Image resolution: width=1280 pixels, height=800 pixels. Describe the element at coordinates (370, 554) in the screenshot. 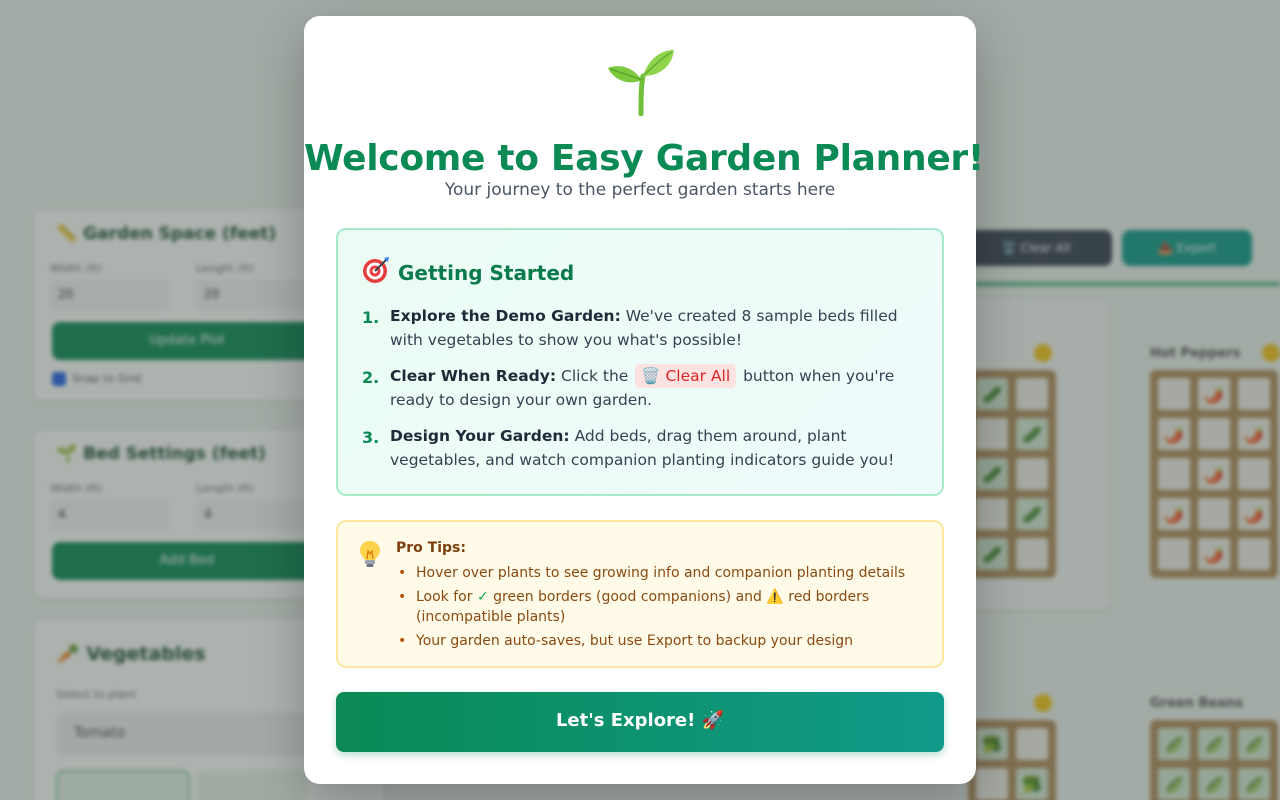

I see `lightbulb-icon` at that location.